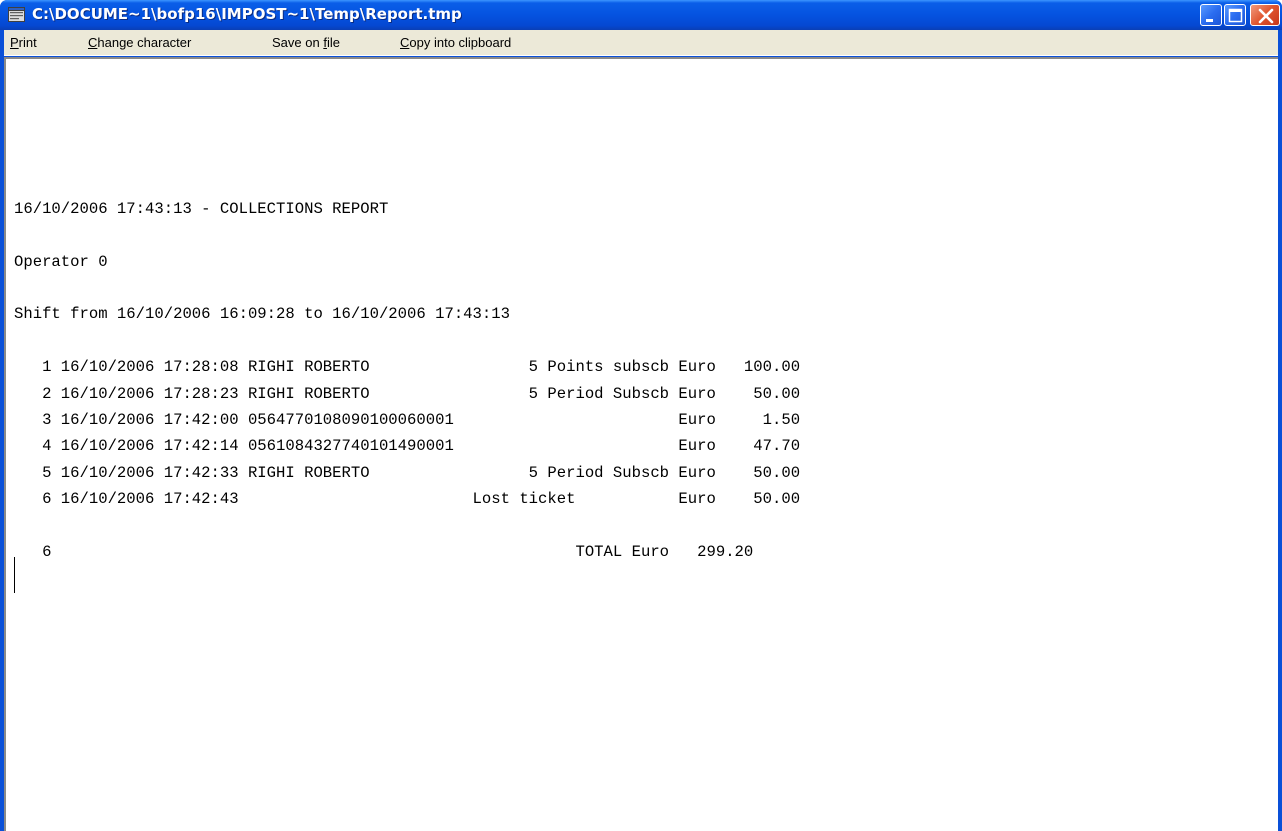 The height and width of the screenshot is (831, 1282). I want to click on menu-copy-into-clipboard: Copy into clipboard, so click(455, 42).